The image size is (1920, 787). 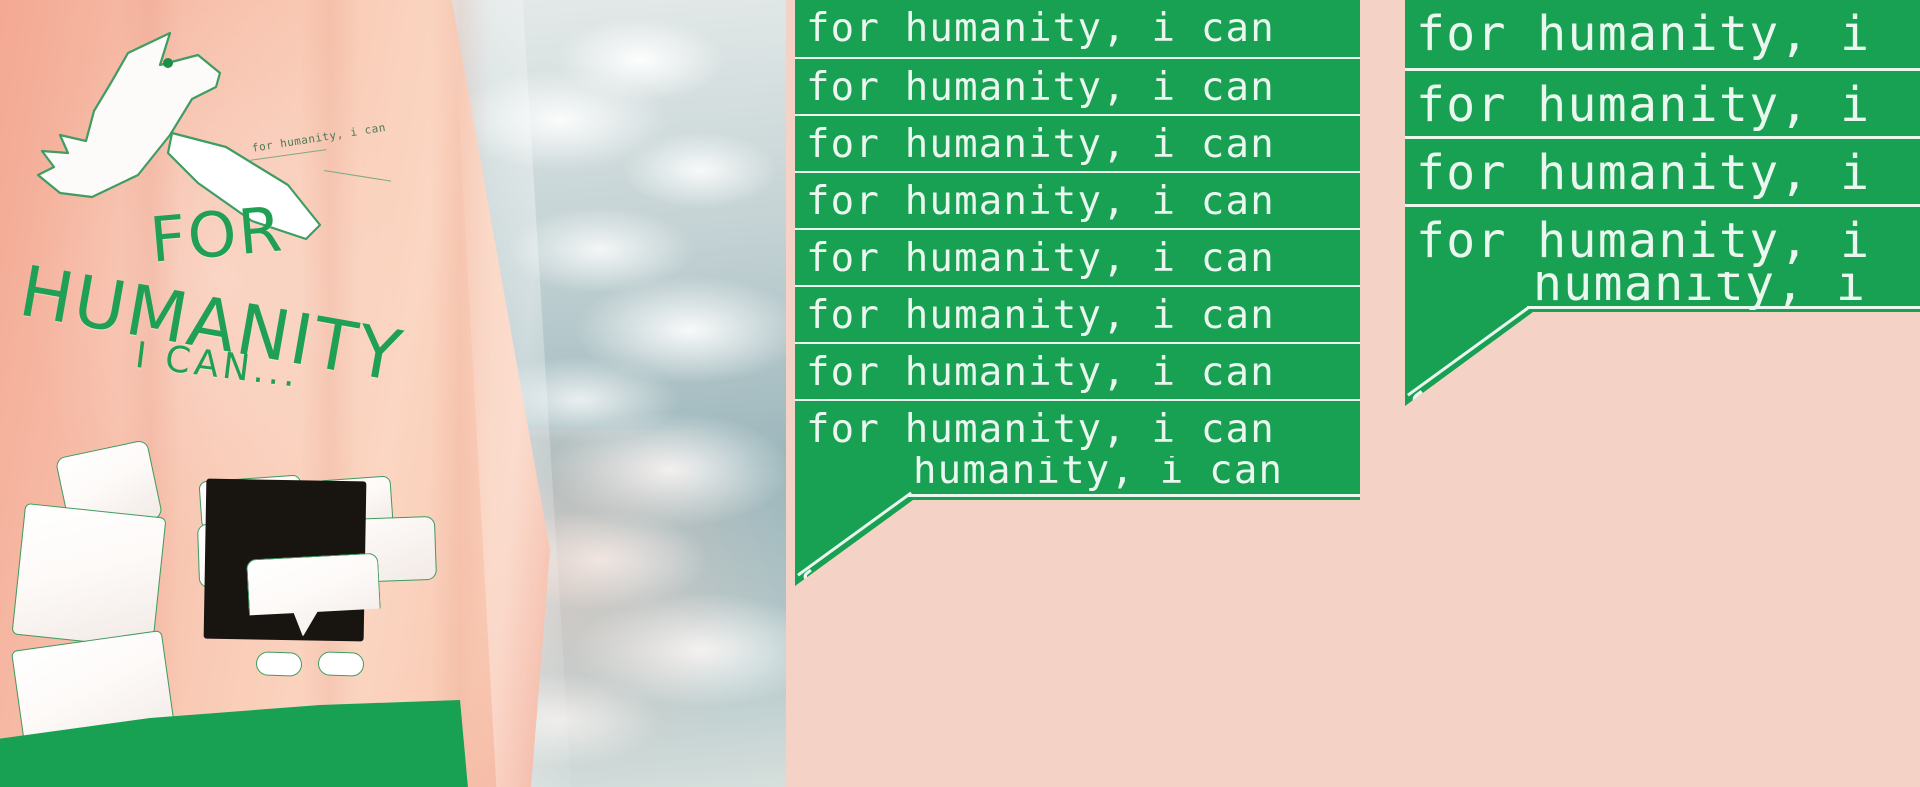 What do you see at coordinates (1077, 528) in the screenshot?
I see `angled-bar-row: for humanity, i can` at bounding box center [1077, 528].